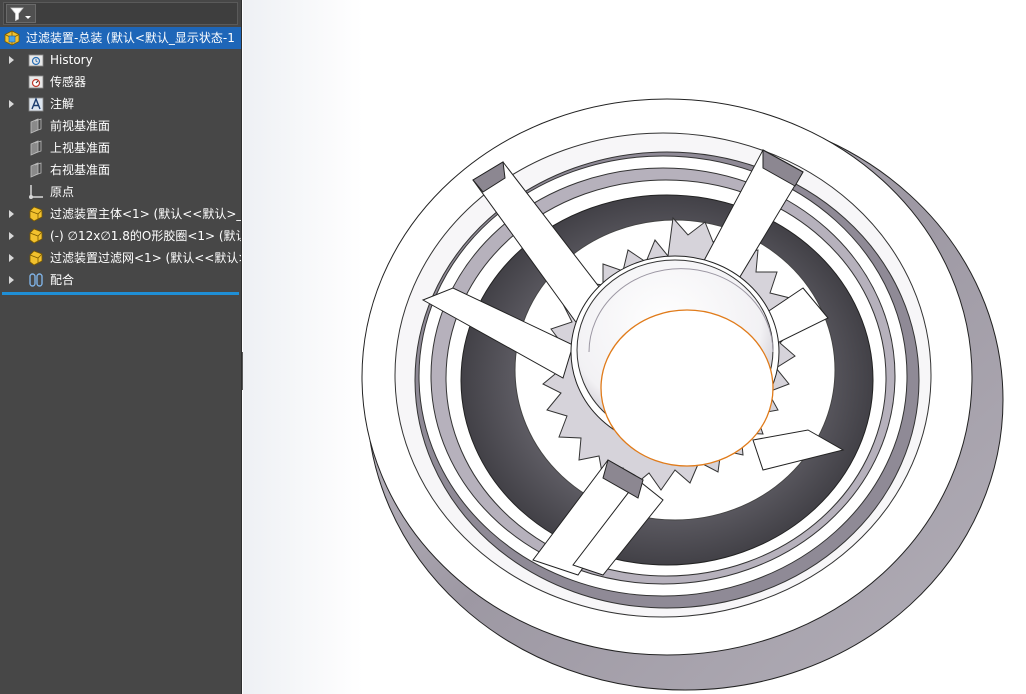  Describe the element at coordinates (62, 280) in the screenshot. I see `tree-item-label: 配合` at that location.